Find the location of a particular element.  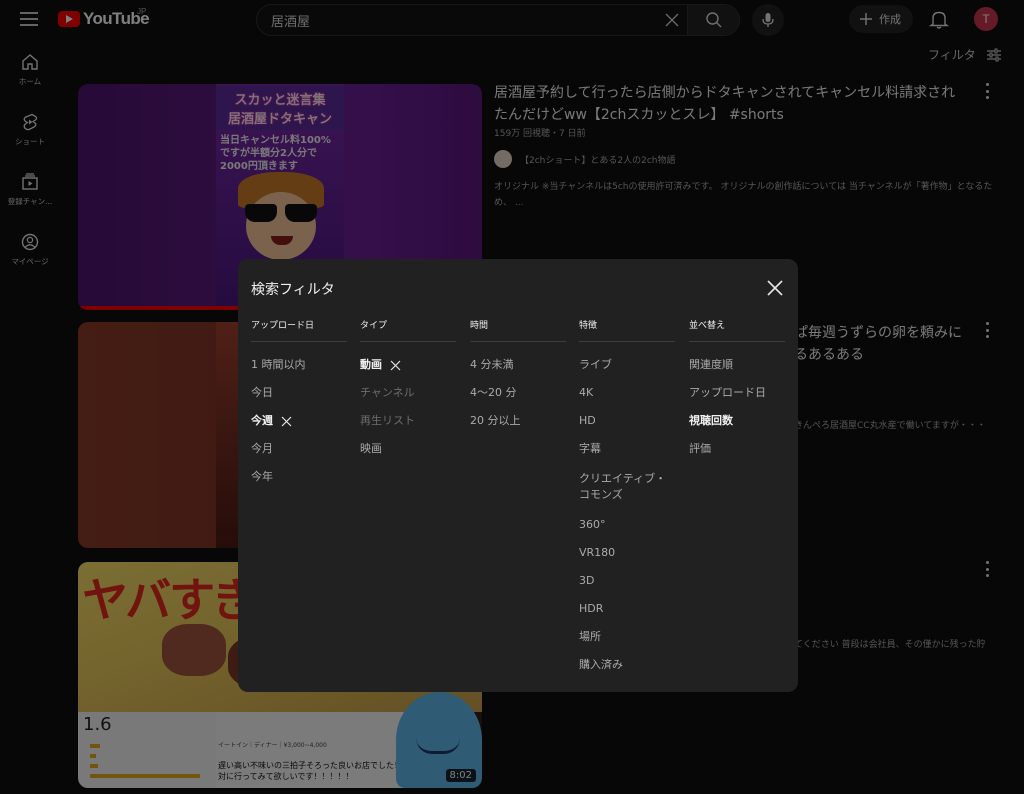

option-label: アップロード日 is located at coordinates (727, 392).